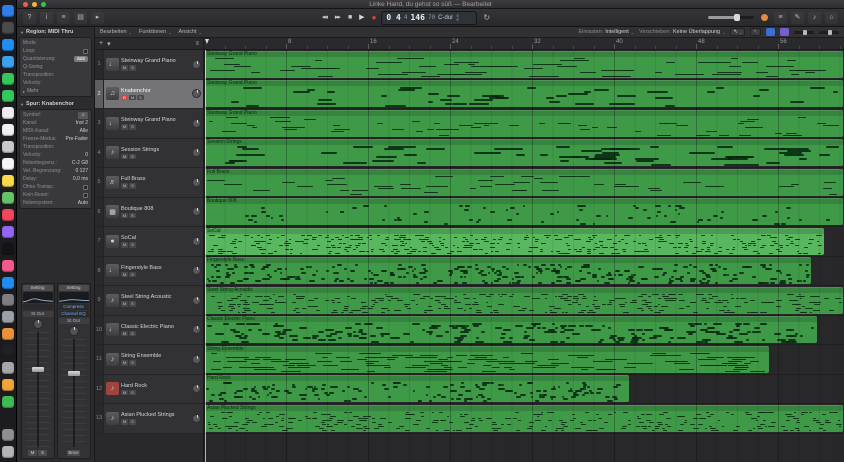 This screenshot has height=462, width=844. What do you see at coordinates (814, 17) in the screenshot?
I see `apple-loops-icon: ♪` at bounding box center [814, 17].